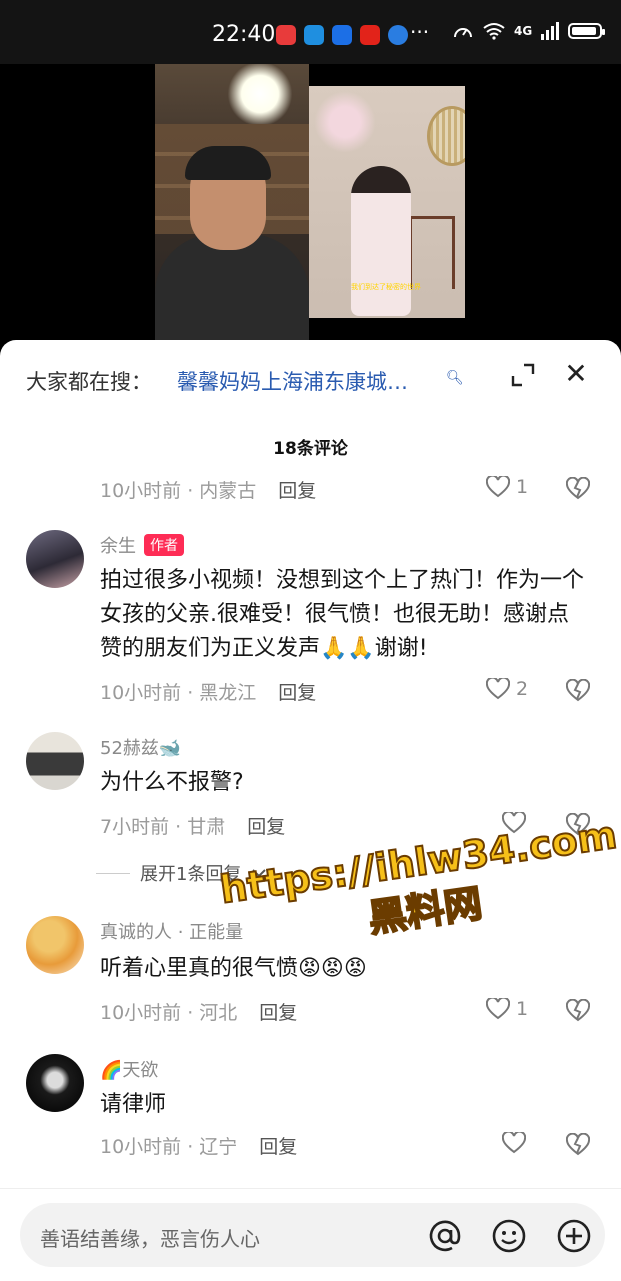 The image size is (621, 1281). What do you see at coordinates (163, 827) in the screenshot?
I see `comment-time-location: 7小时前 · 甘肃` at bounding box center [163, 827].